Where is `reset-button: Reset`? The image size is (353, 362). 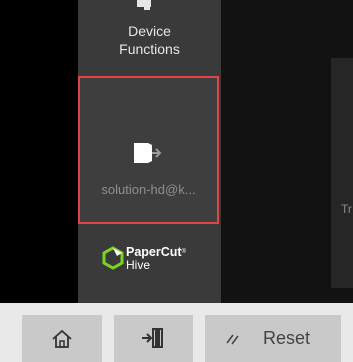
reset-button: Reset is located at coordinates (273, 338).